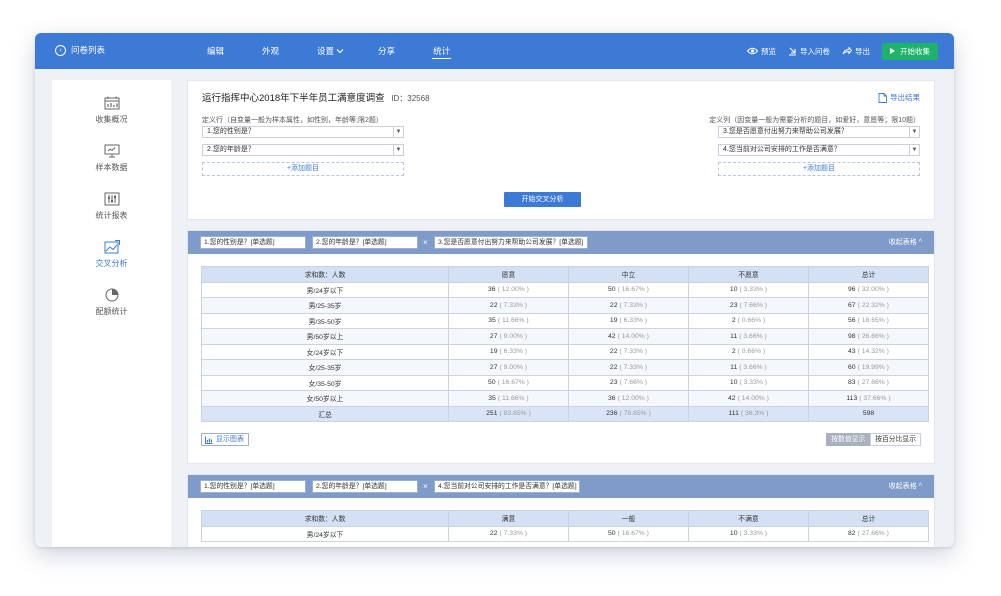 This screenshot has width=1001, height=596. I want to click on preview-button: 预览, so click(761, 51).